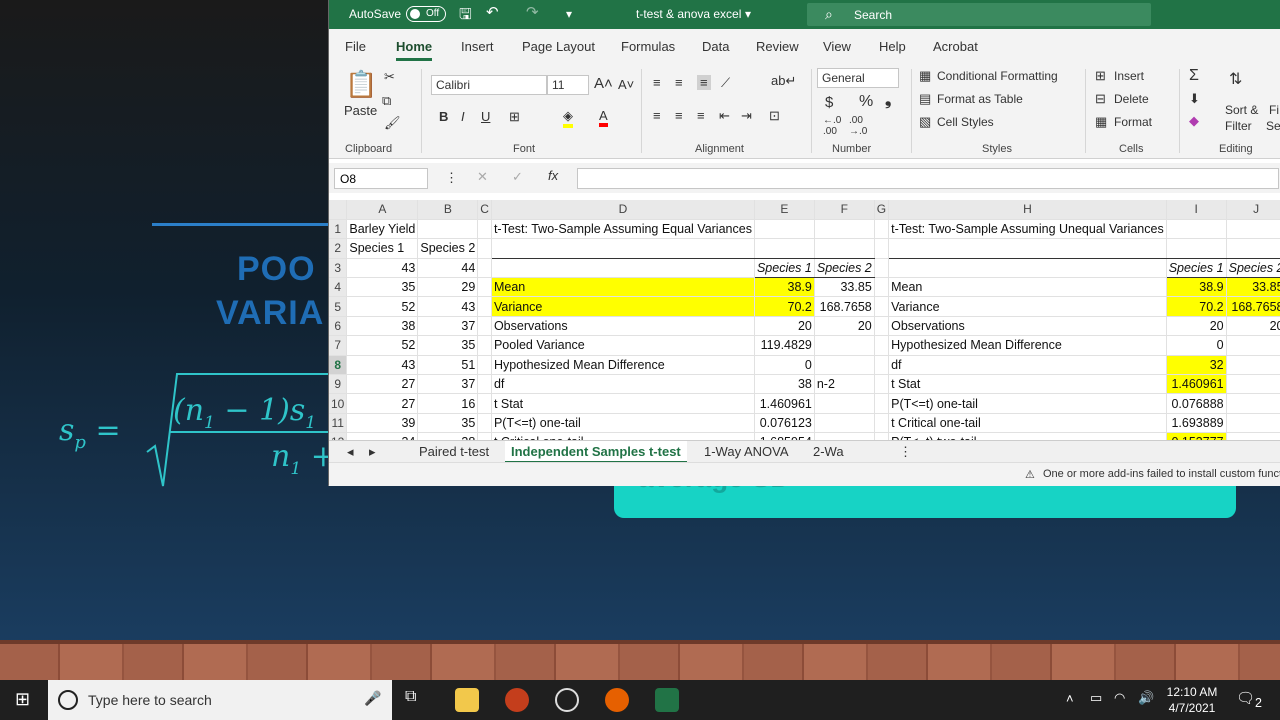  I want to click on cell: 29, so click(448, 287).